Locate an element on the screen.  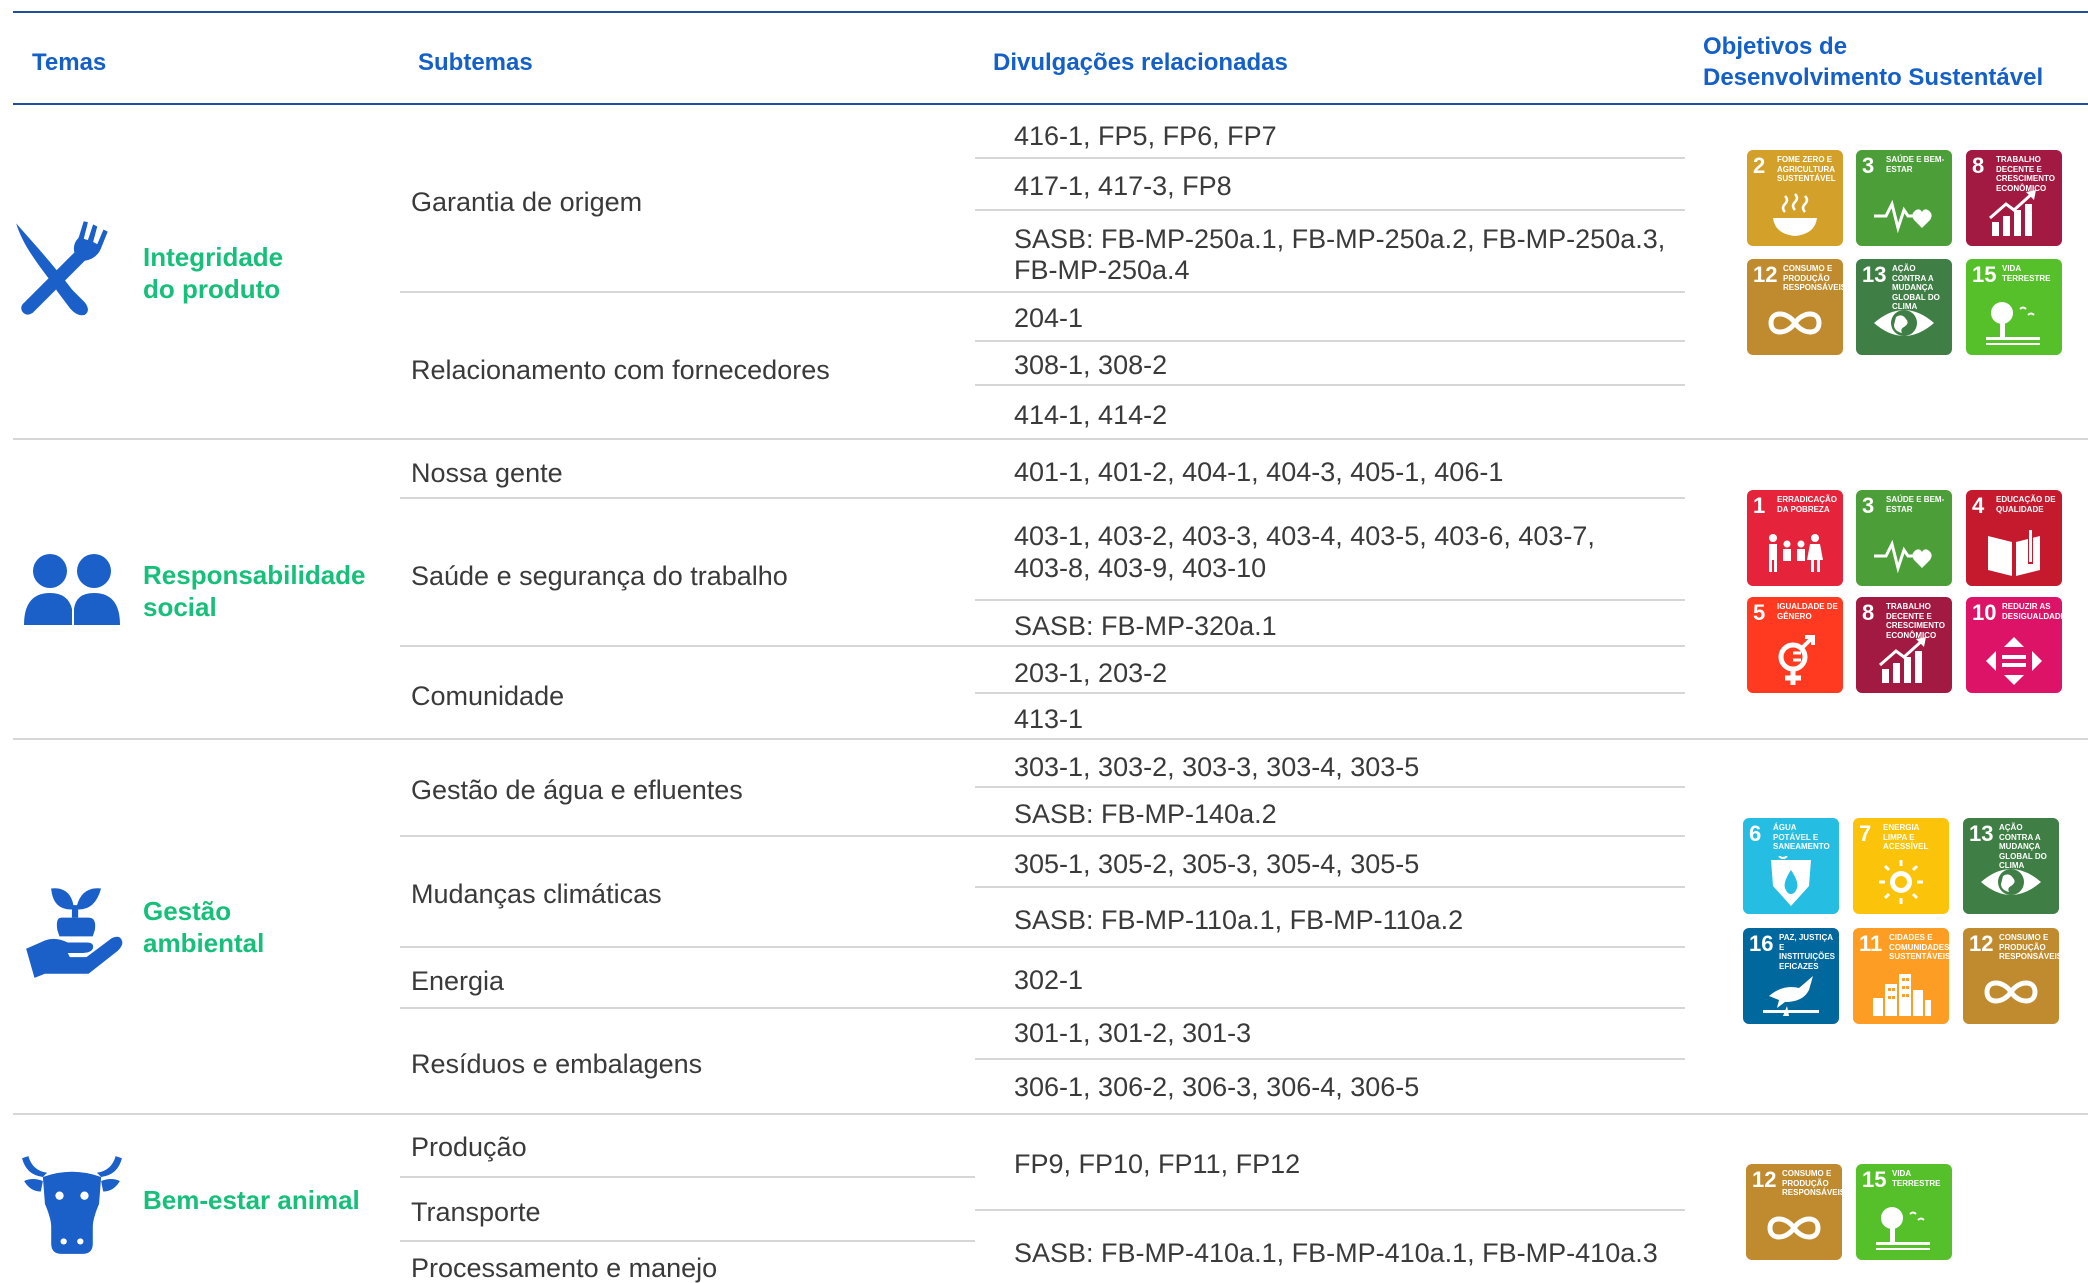
sdg-number: 1 is located at coordinates (1759, 505).